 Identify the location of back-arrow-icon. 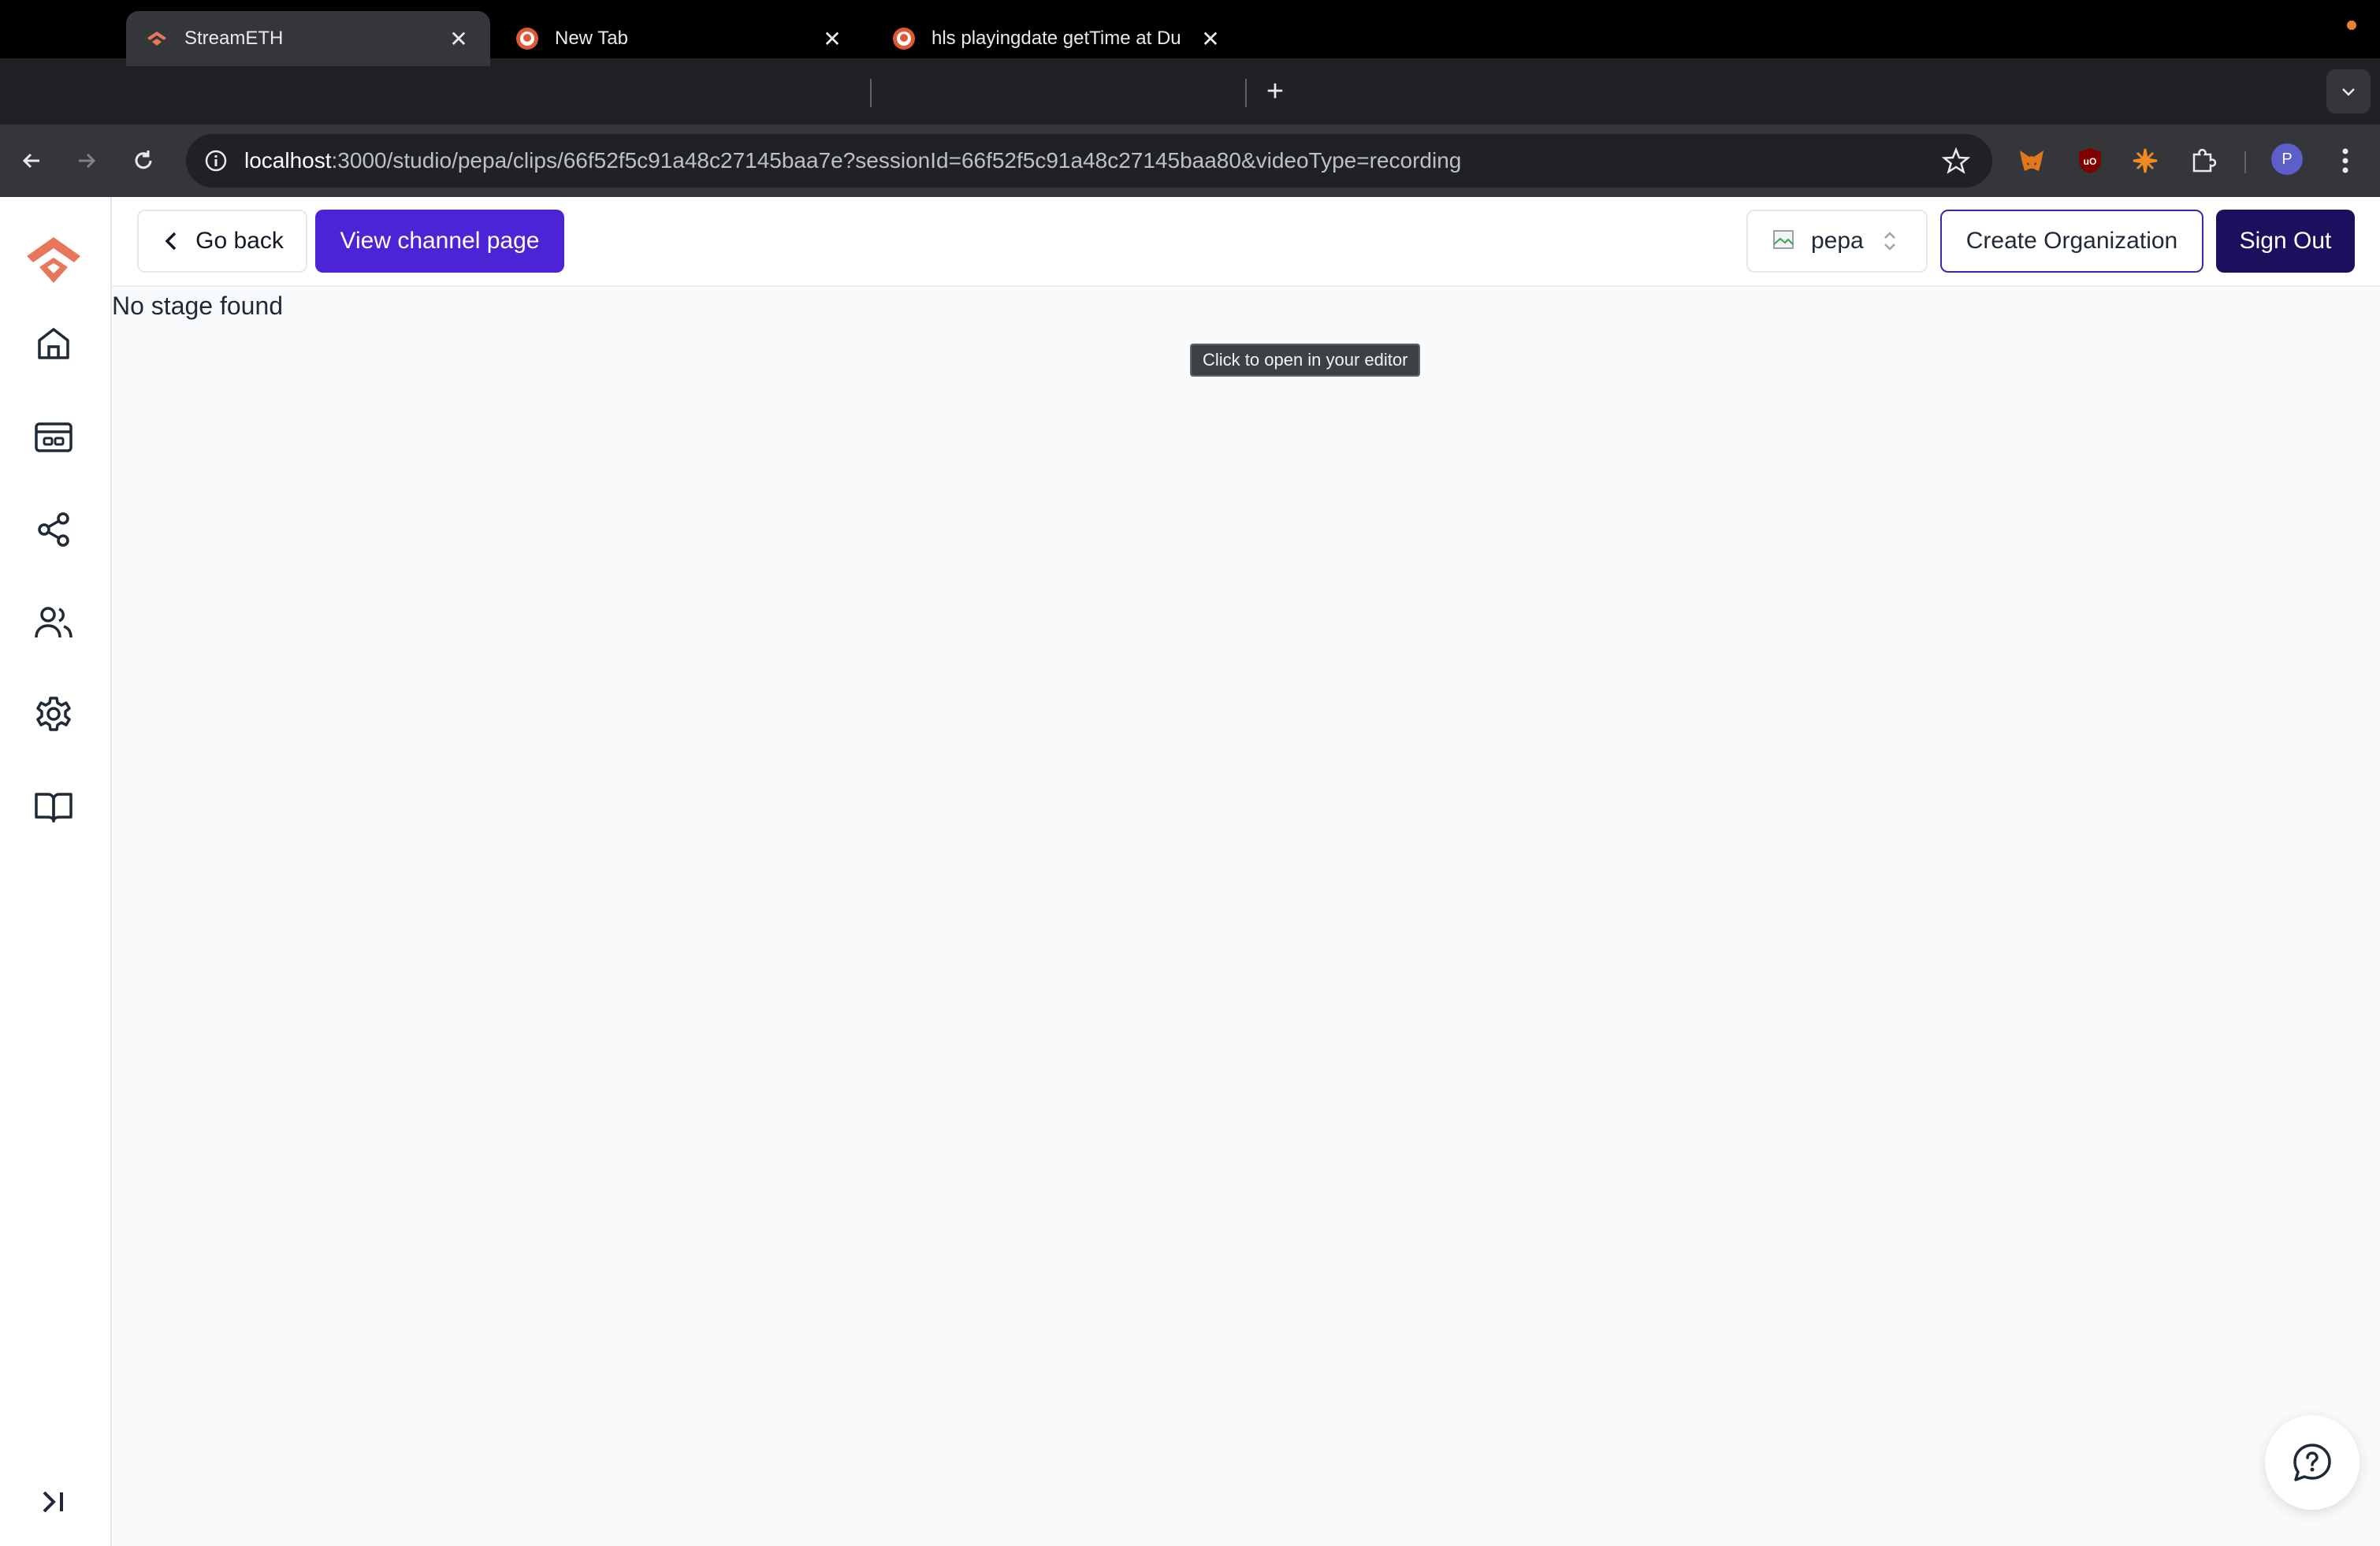
(31, 160).